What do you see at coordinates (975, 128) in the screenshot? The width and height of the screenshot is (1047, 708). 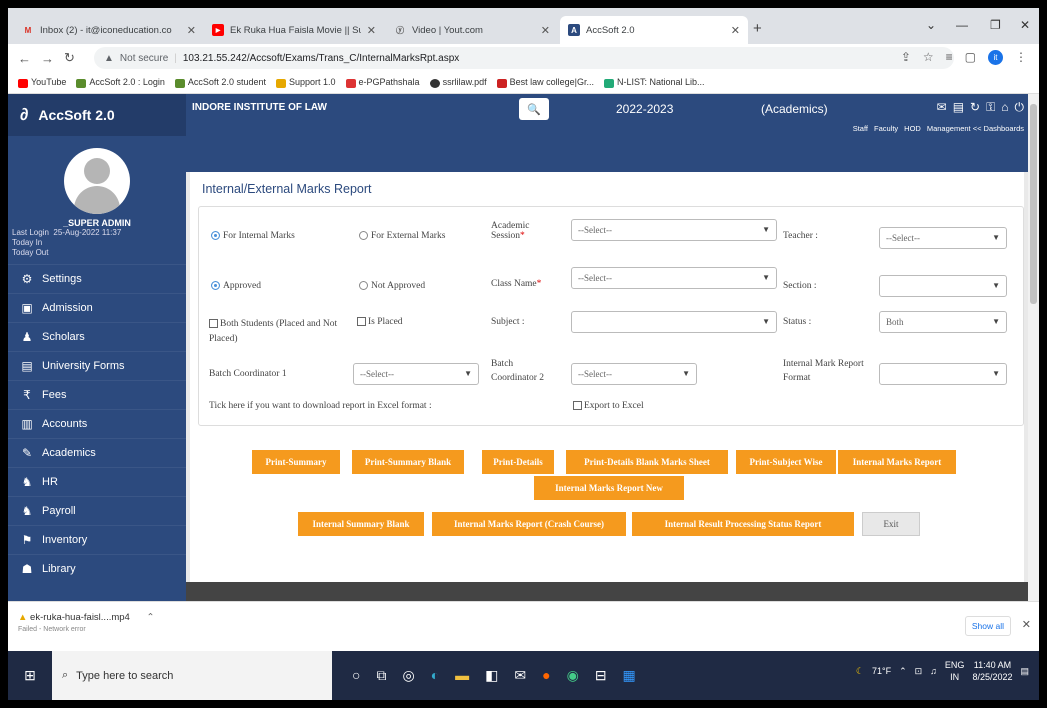 I see `link-management: Management << Dashboards` at bounding box center [975, 128].